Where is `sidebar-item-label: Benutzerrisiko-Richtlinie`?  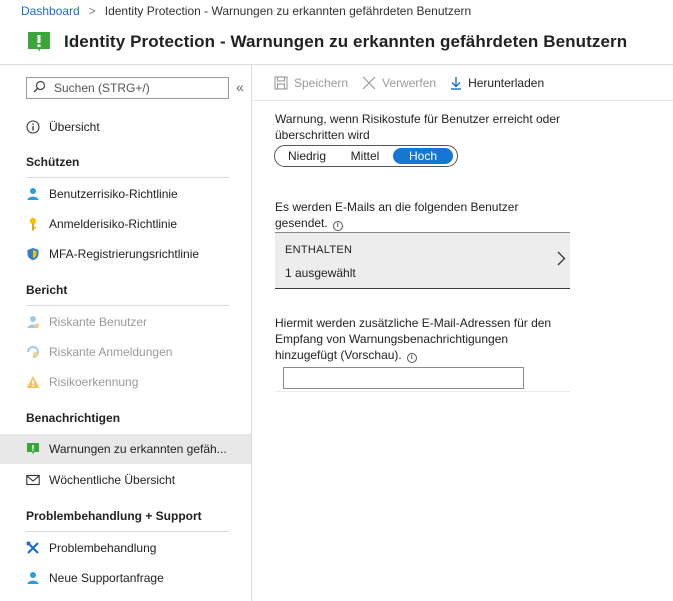 sidebar-item-label: Benutzerrisiko-Richtlinie is located at coordinates (113, 194).